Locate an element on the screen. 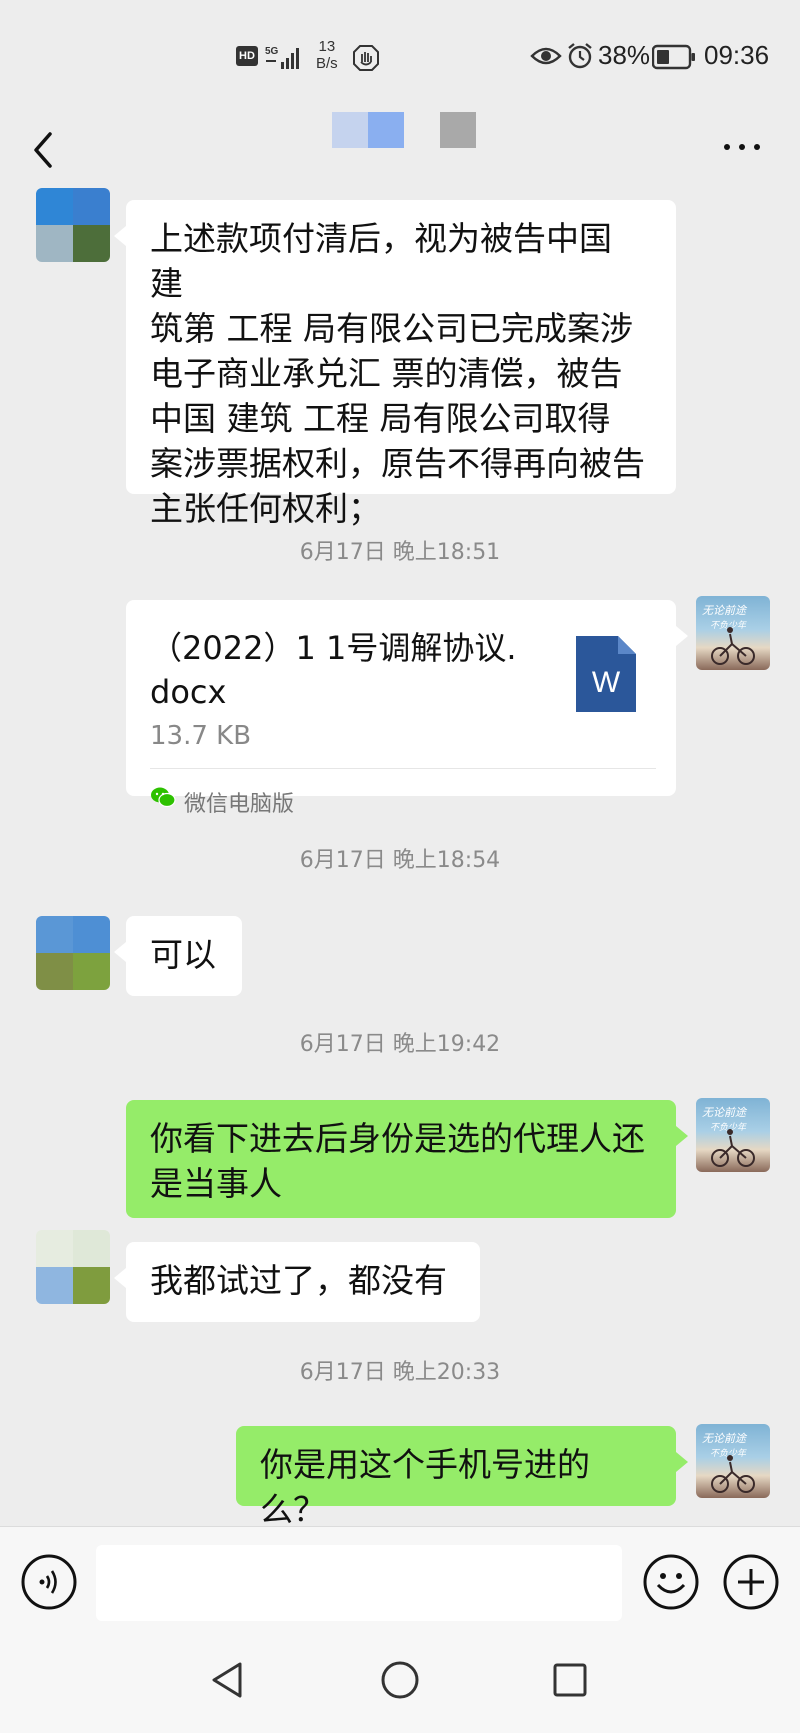 This screenshot has height=1733, width=800. system-navigation is located at coordinates (400, 1684).